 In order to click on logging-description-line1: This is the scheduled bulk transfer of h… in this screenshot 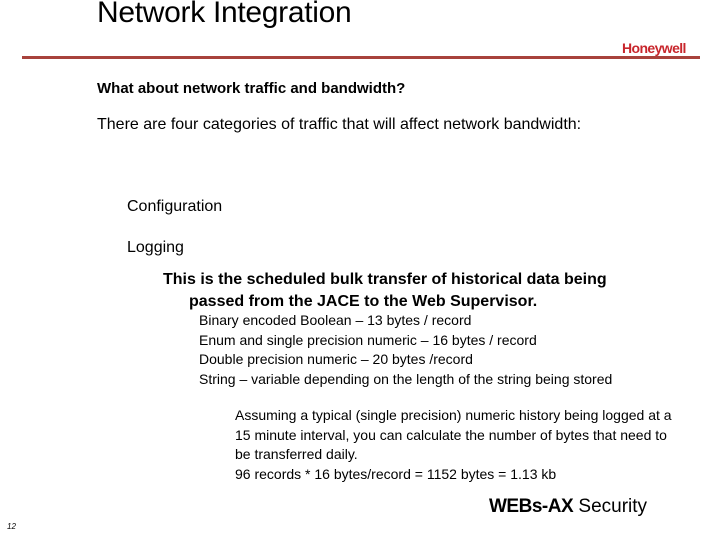, I will do `click(385, 279)`.